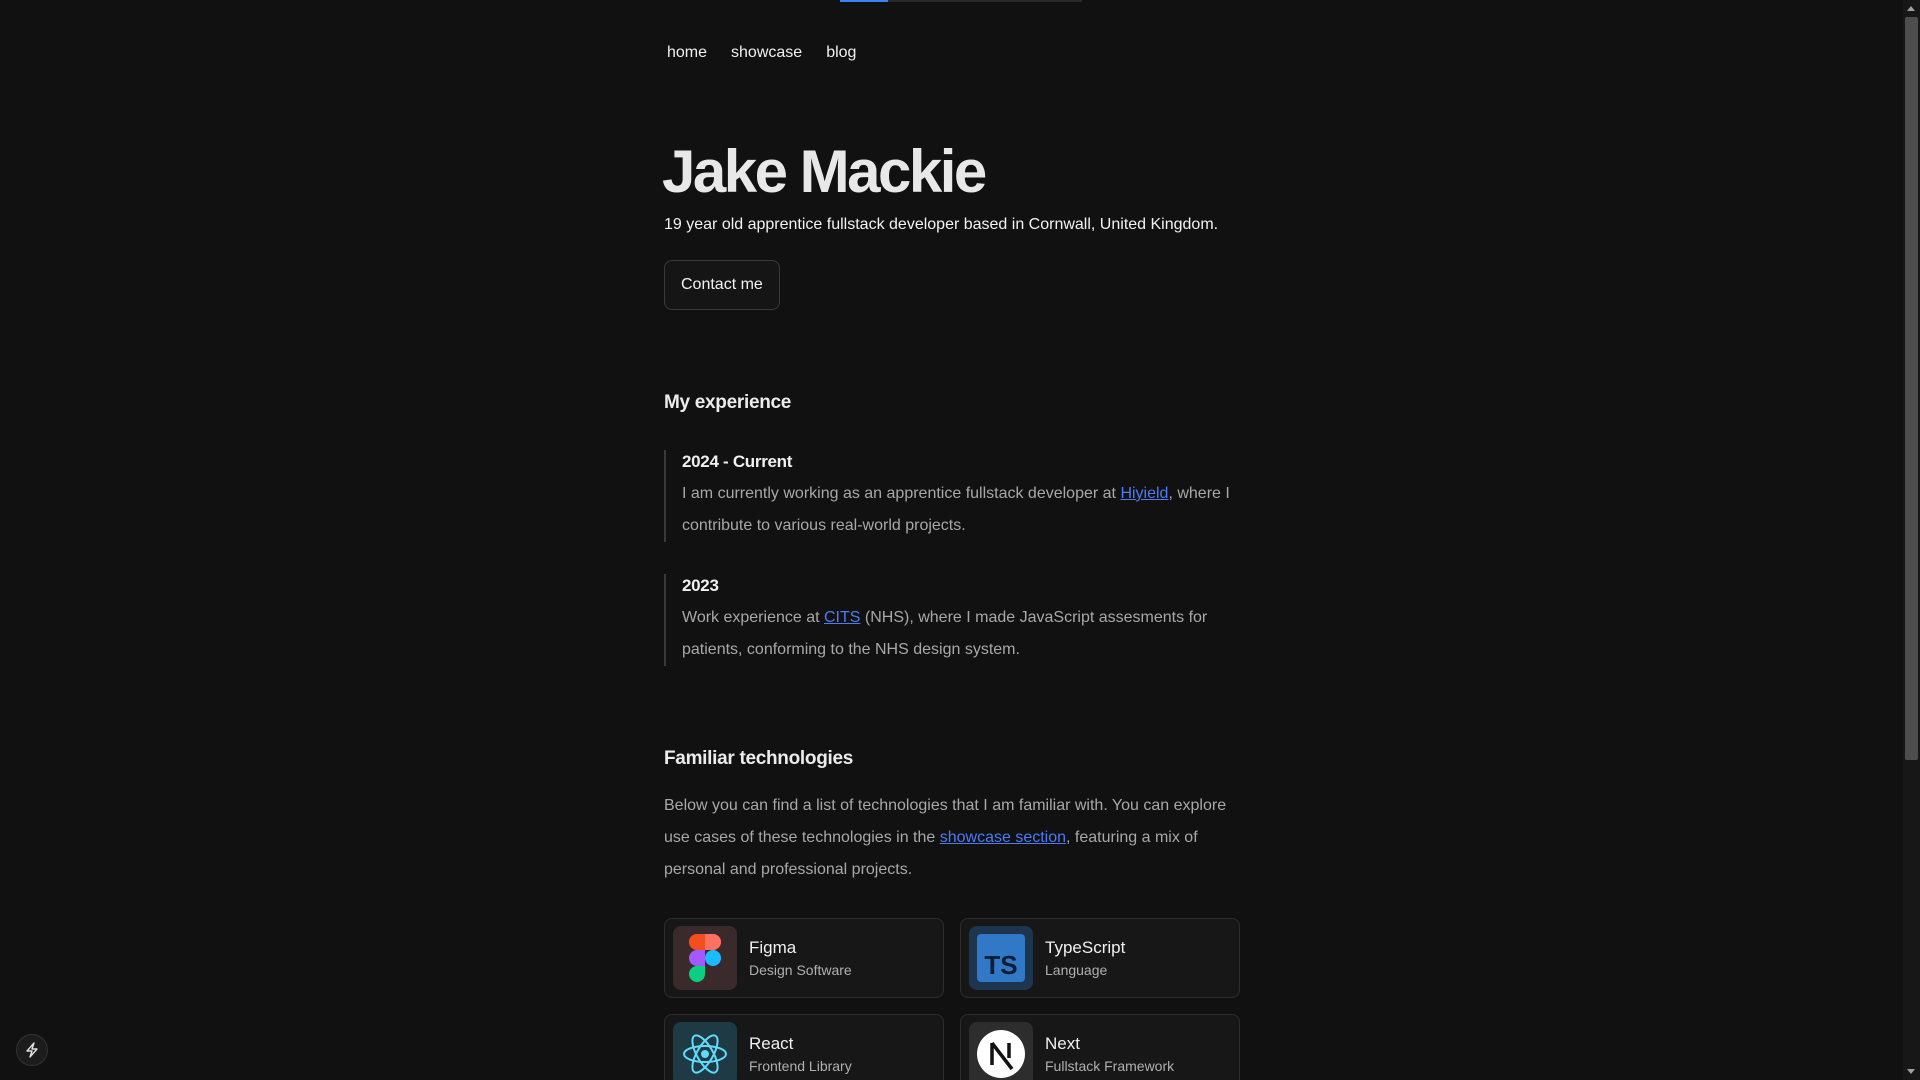  What do you see at coordinates (824, 171) in the screenshot?
I see `hero-name: Jake Mackie` at bounding box center [824, 171].